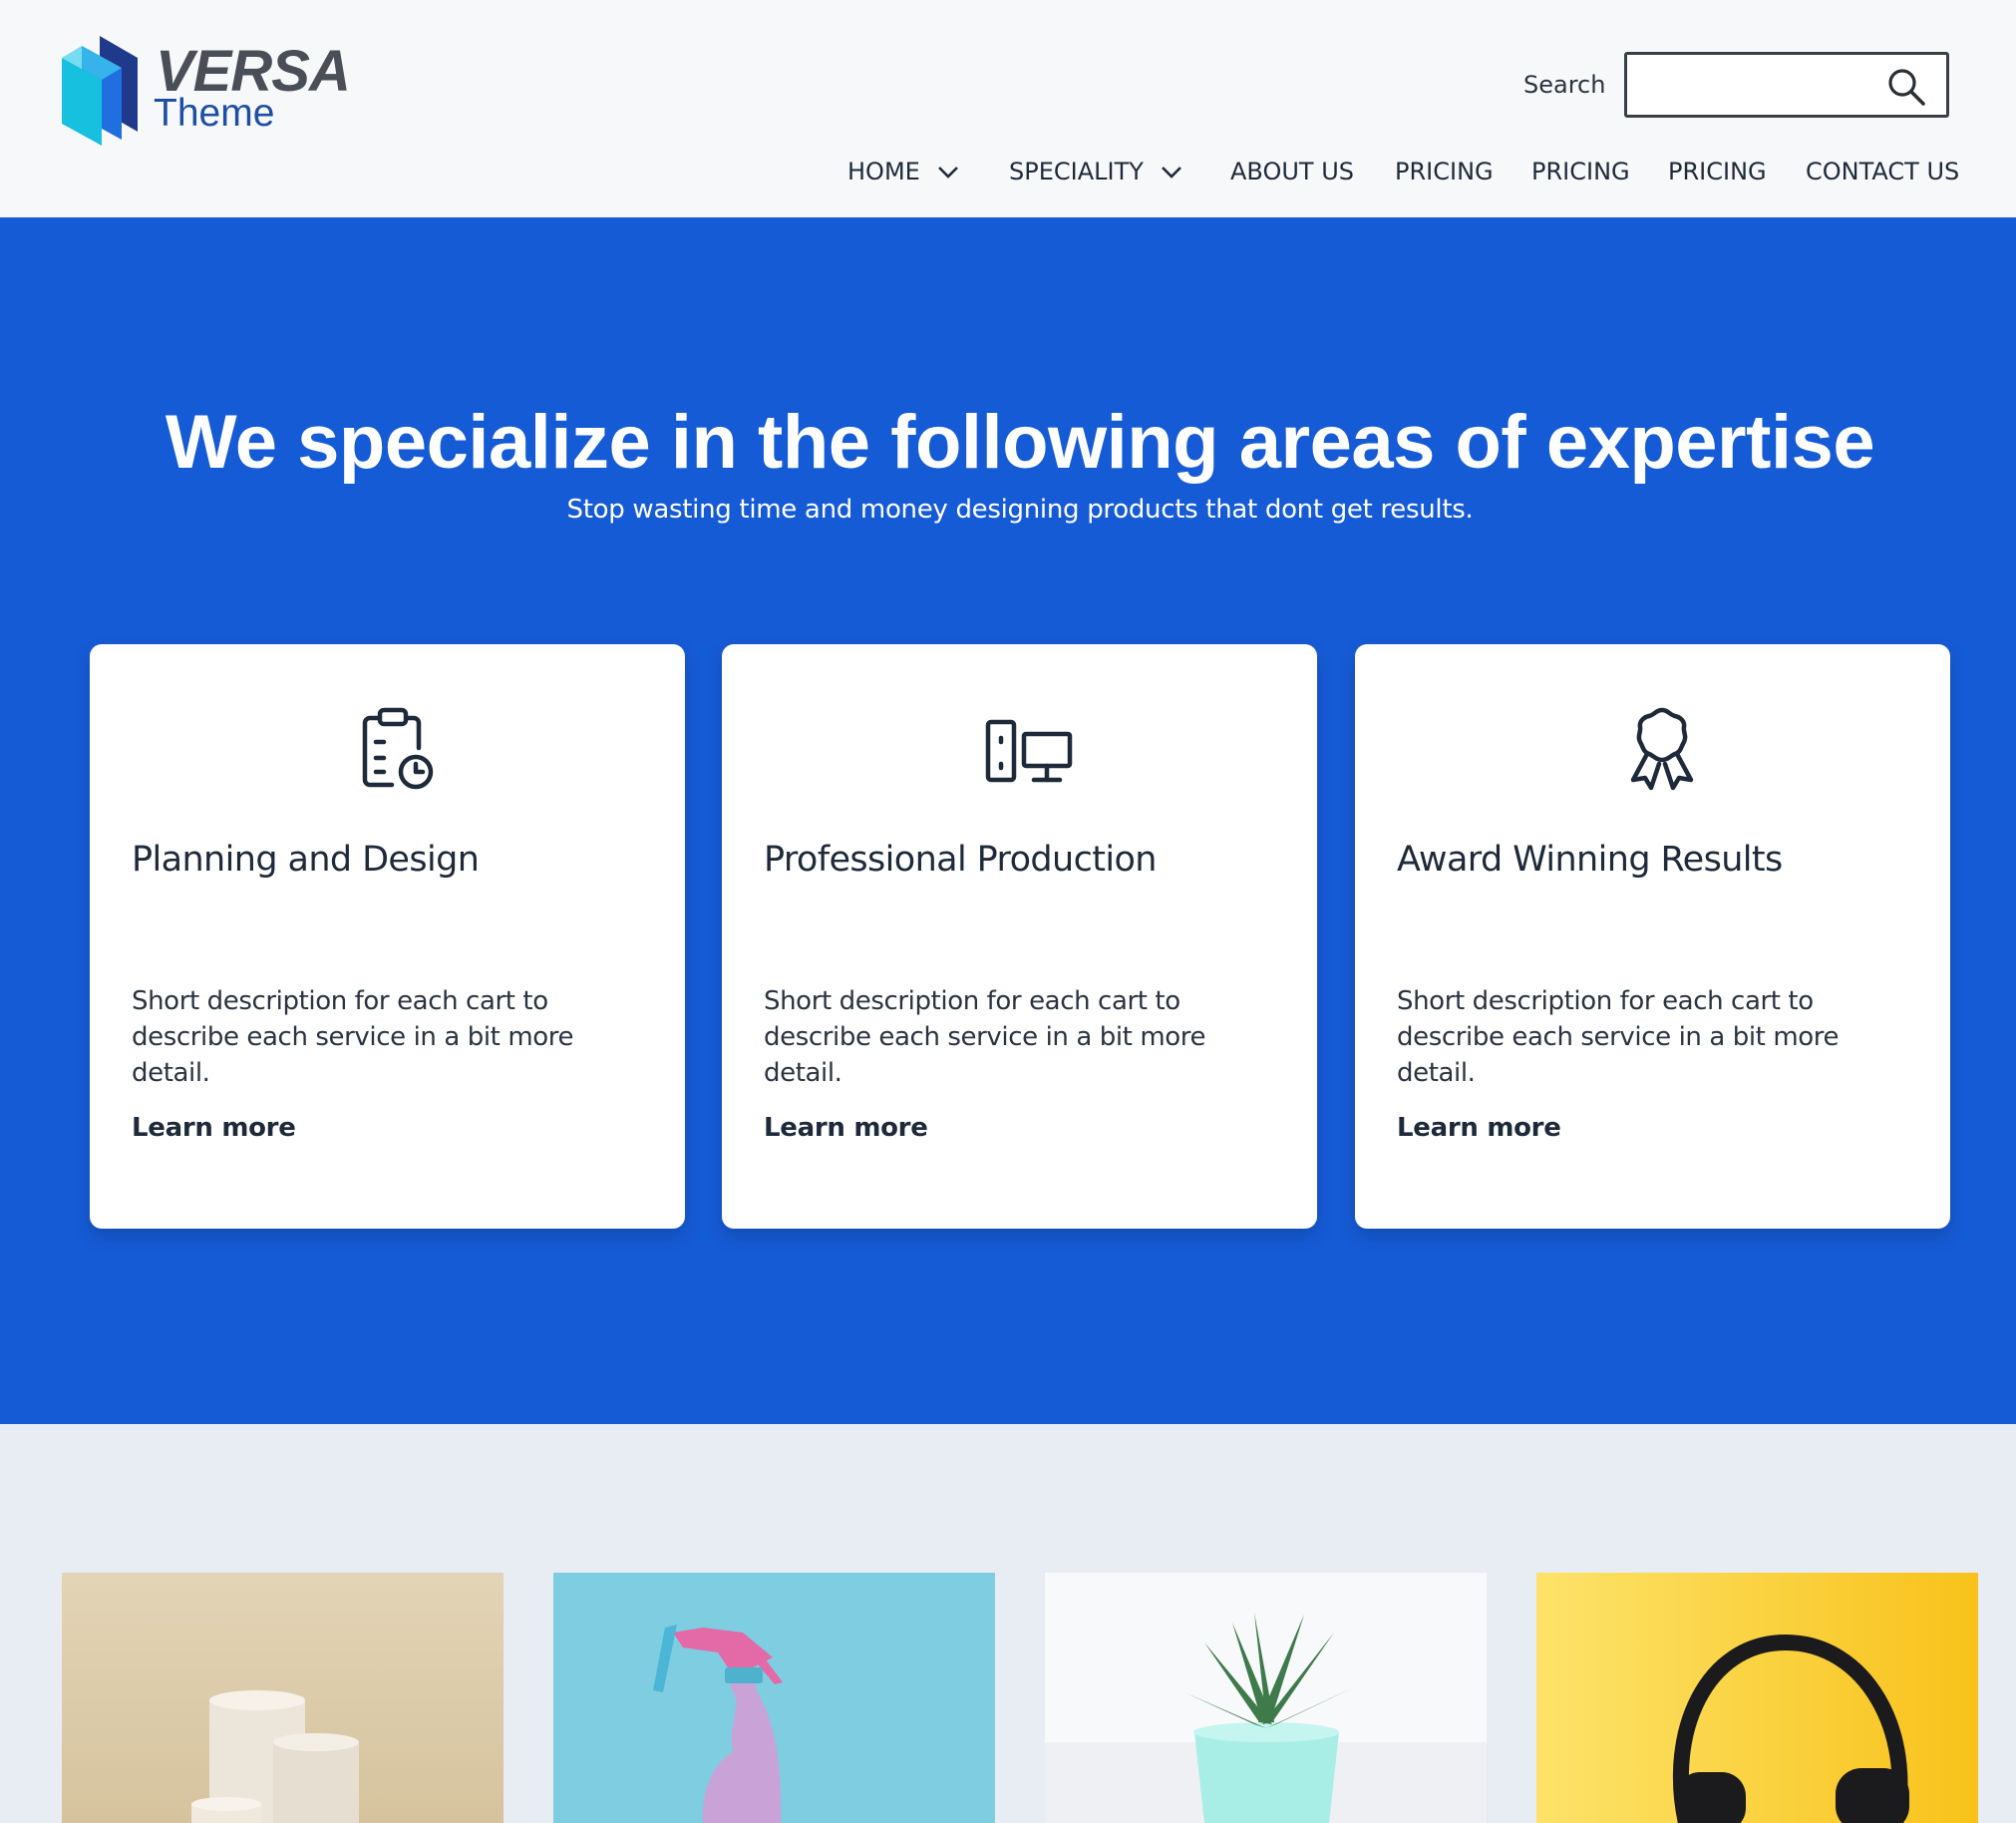  I want to click on clipboard-clock-icon, so click(398, 748).